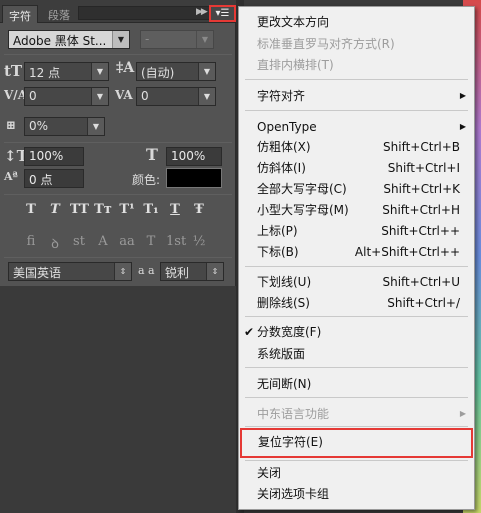 The width and height of the screenshot is (481, 513). I want to click on text-style-buttons: T T TT Tт T¹ T₁ T Ŧ, so click(115, 209).